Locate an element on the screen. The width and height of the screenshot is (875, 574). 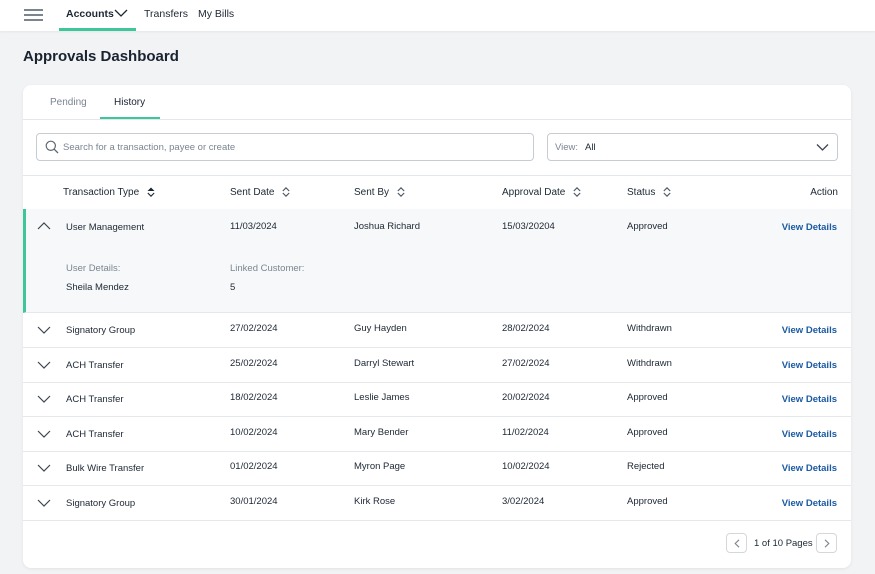
chevron-up-icon is located at coordinates (44, 226).